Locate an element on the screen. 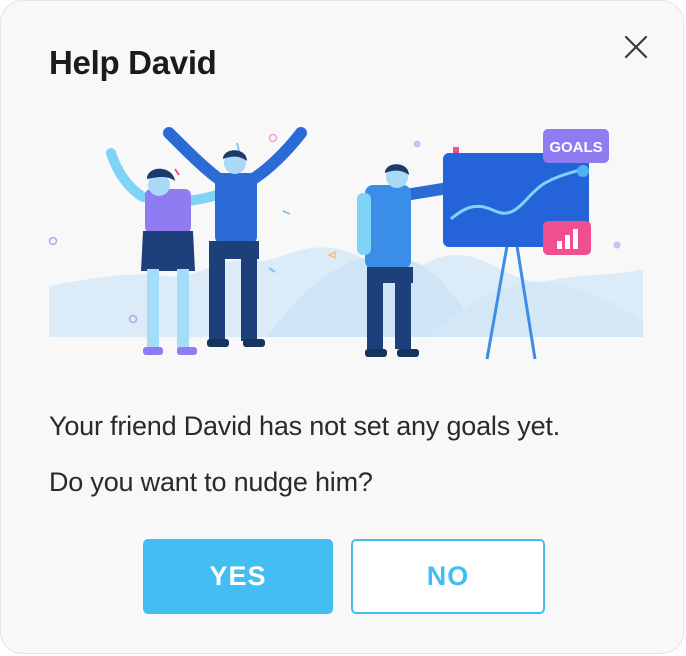 This screenshot has width=686, height=656. yes-button: YES is located at coordinates (238, 576).